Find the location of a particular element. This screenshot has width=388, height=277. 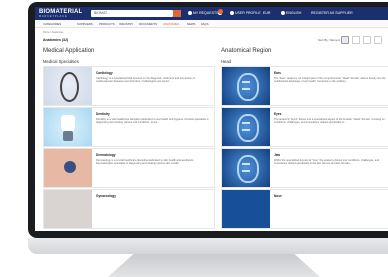

document-icon is located at coordinates (190, 13).